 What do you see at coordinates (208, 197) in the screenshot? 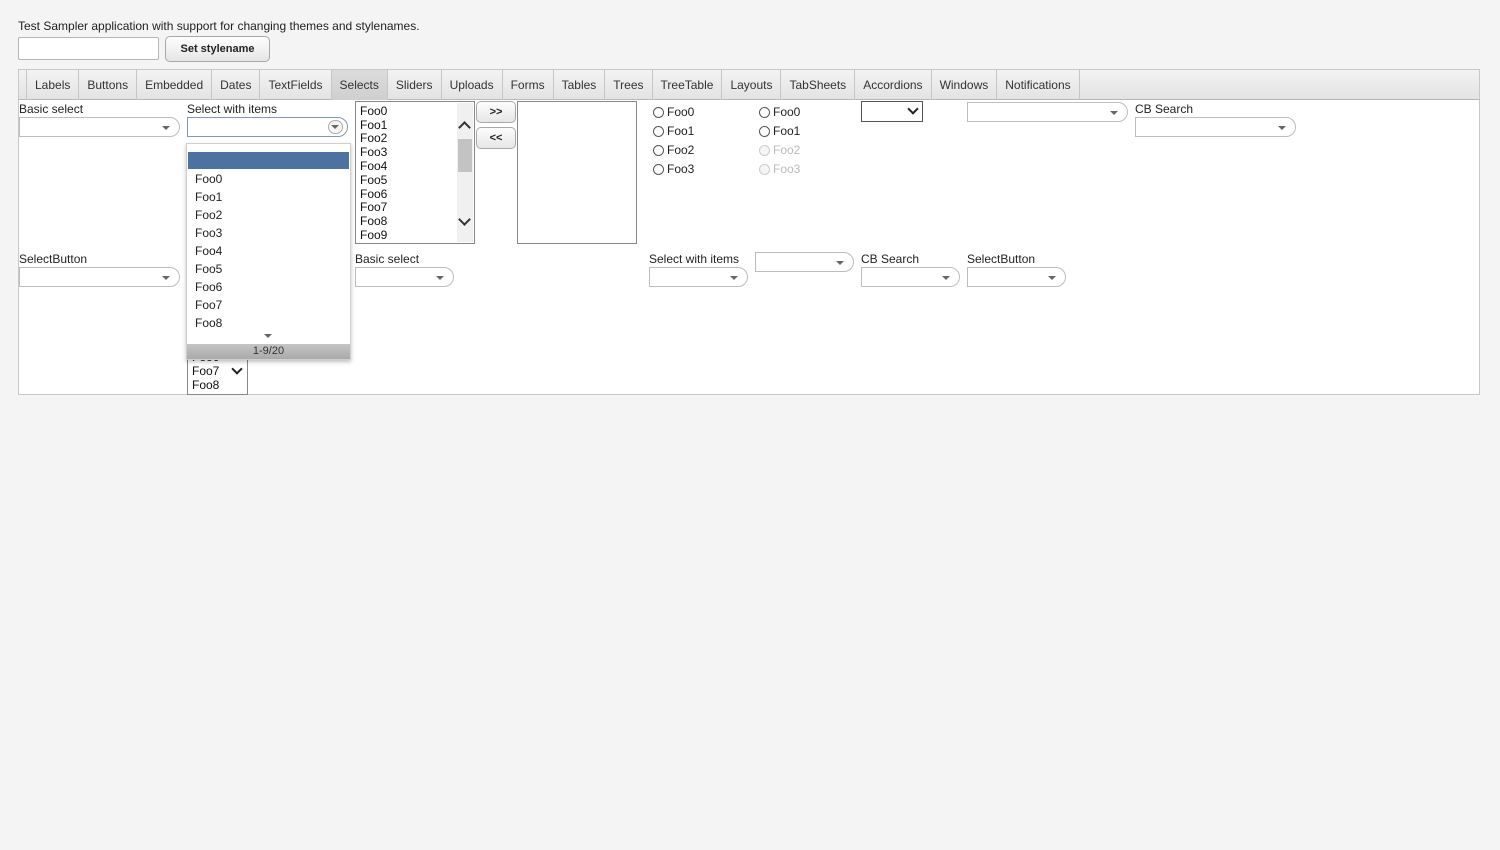
I see `popup-item: Foo1` at bounding box center [208, 197].